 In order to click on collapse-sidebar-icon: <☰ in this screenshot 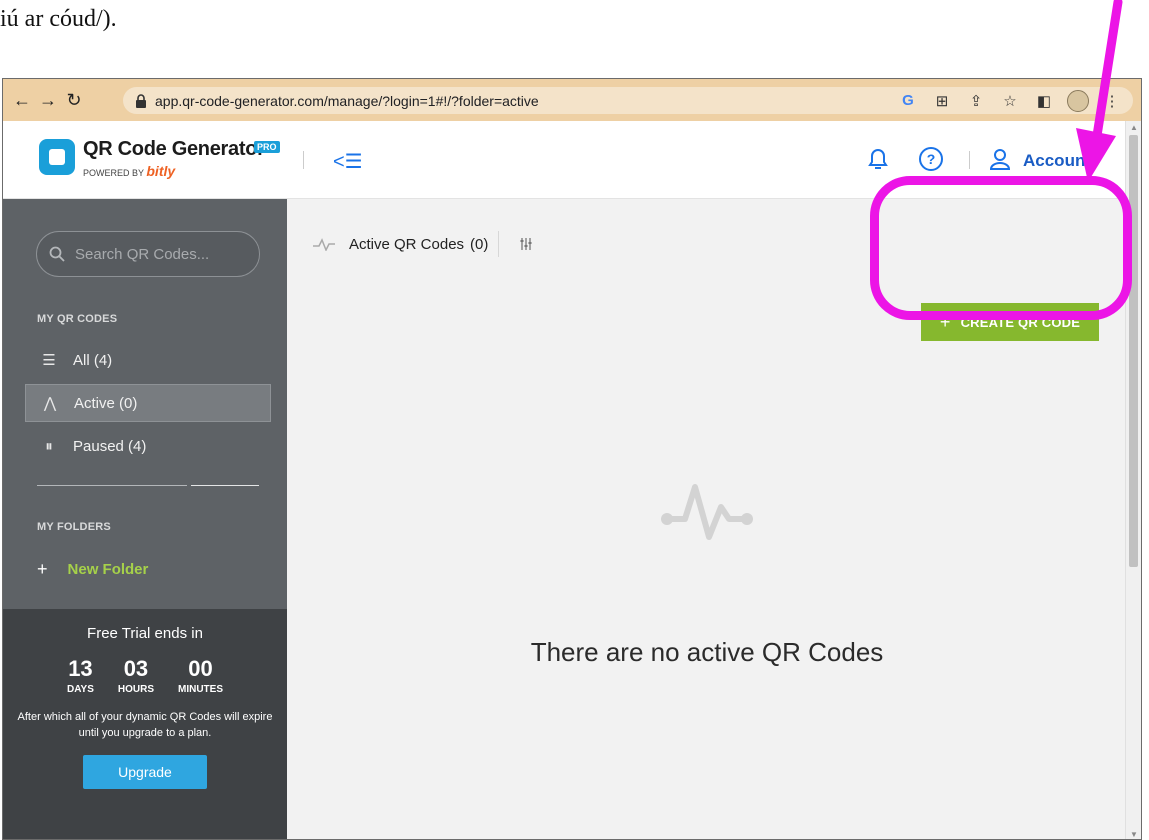, I will do `click(348, 161)`.